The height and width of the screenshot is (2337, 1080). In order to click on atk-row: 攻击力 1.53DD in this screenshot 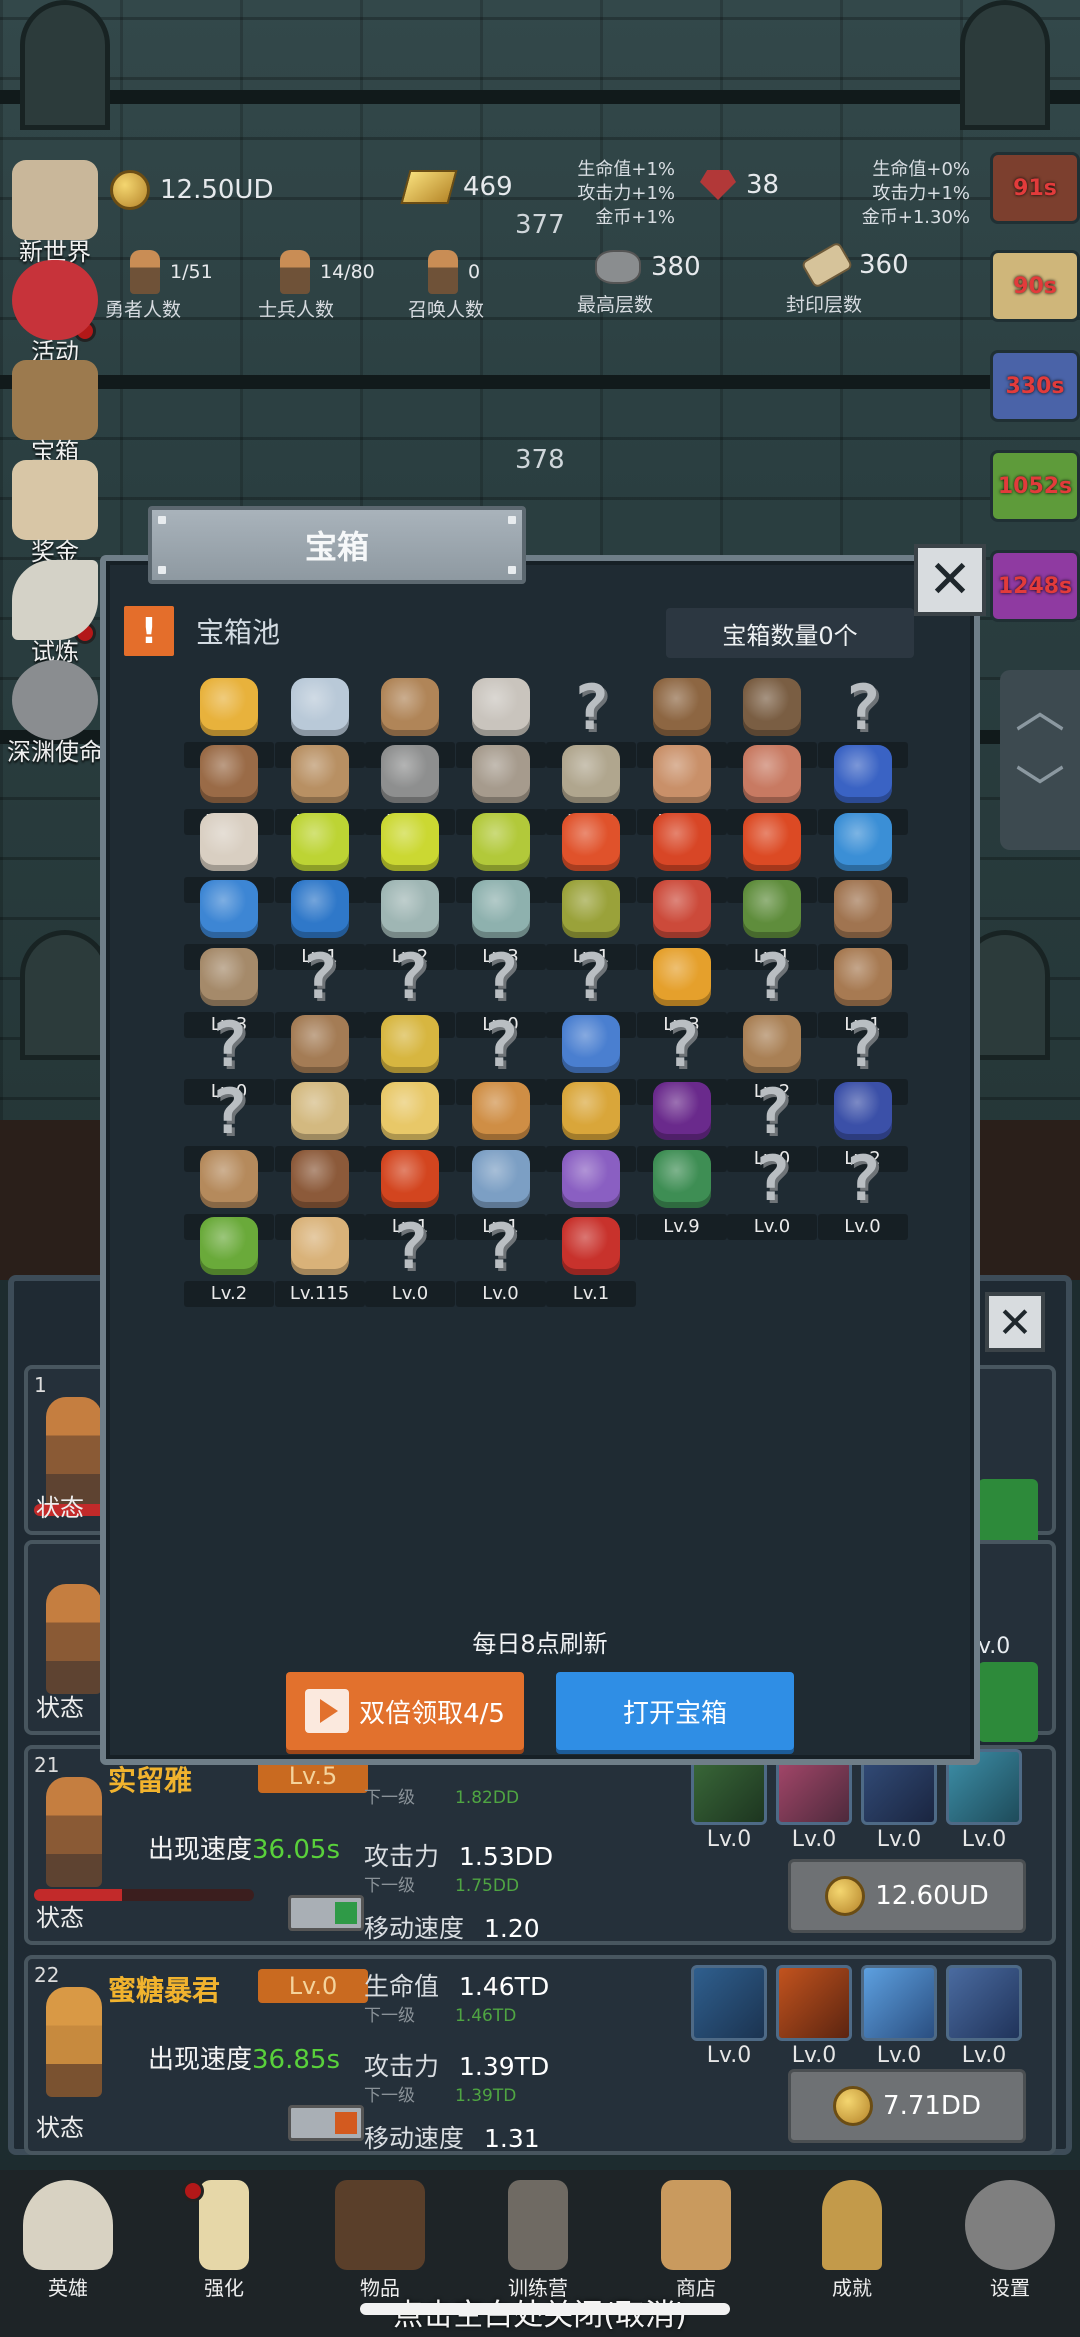, I will do `click(458, 1855)`.